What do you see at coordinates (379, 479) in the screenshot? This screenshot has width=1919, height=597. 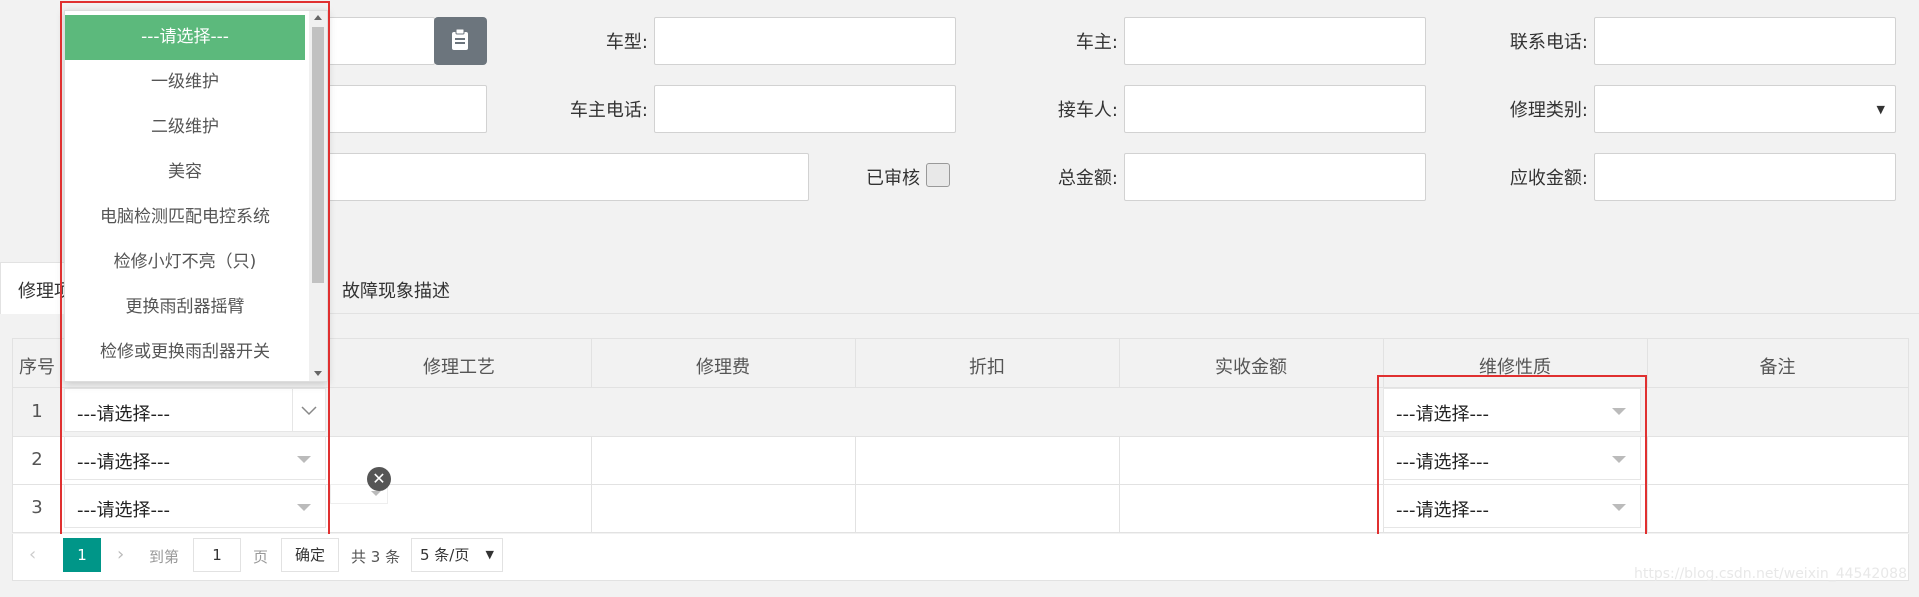 I see `close-icon: ✕` at bounding box center [379, 479].